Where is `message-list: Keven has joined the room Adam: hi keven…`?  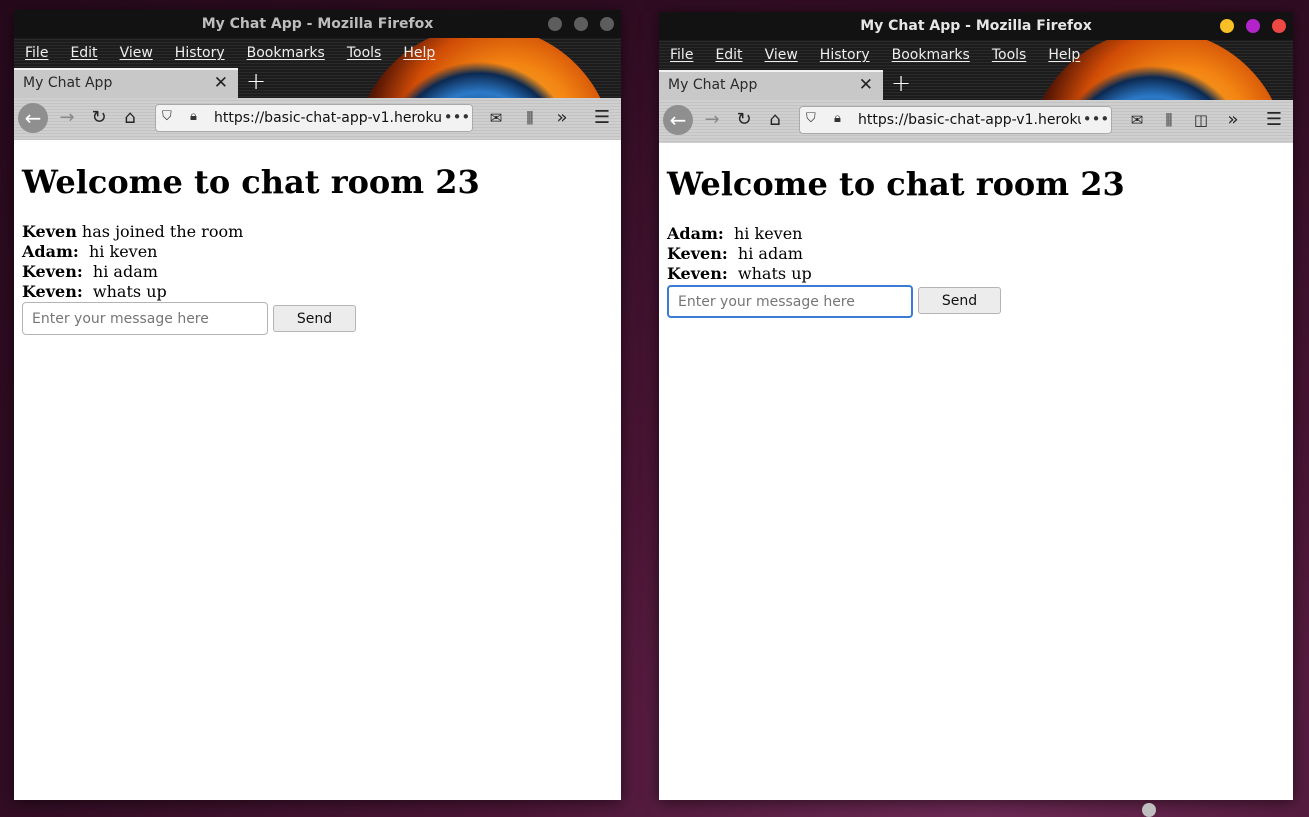
message-list: Keven has joined the room Adam: hi keven… is located at coordinates (132, 262).